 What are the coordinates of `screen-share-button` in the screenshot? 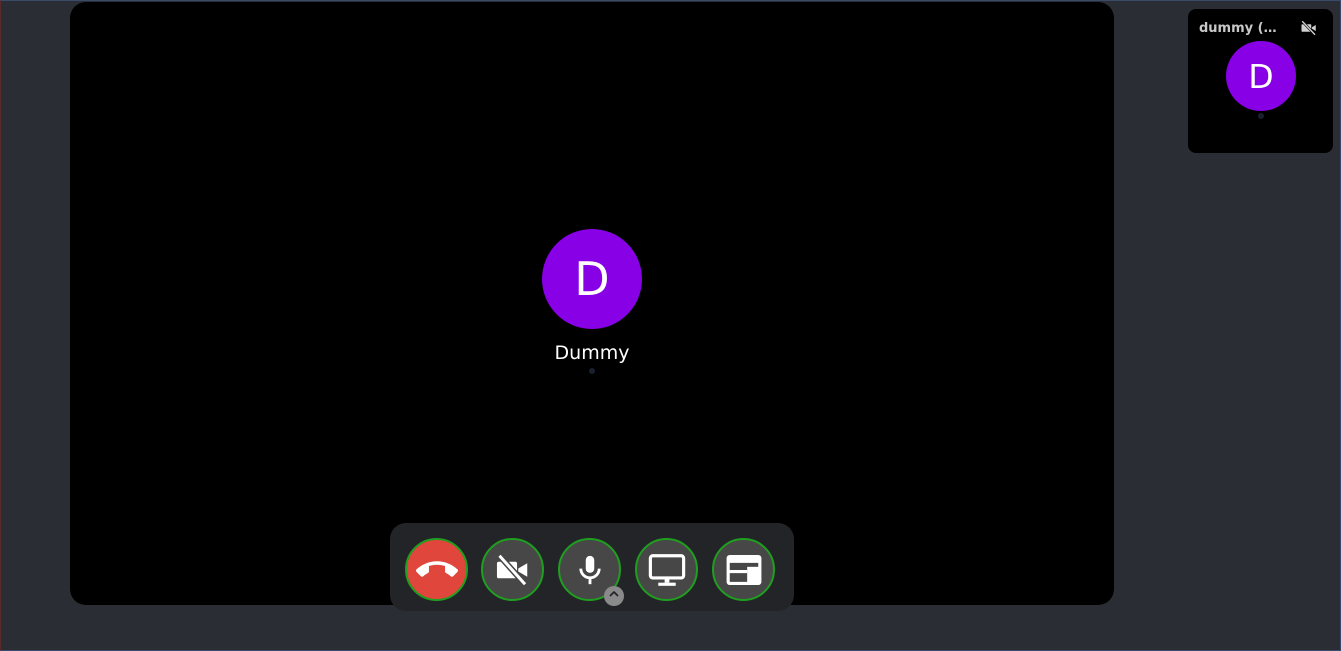 It's located at (666, 569).